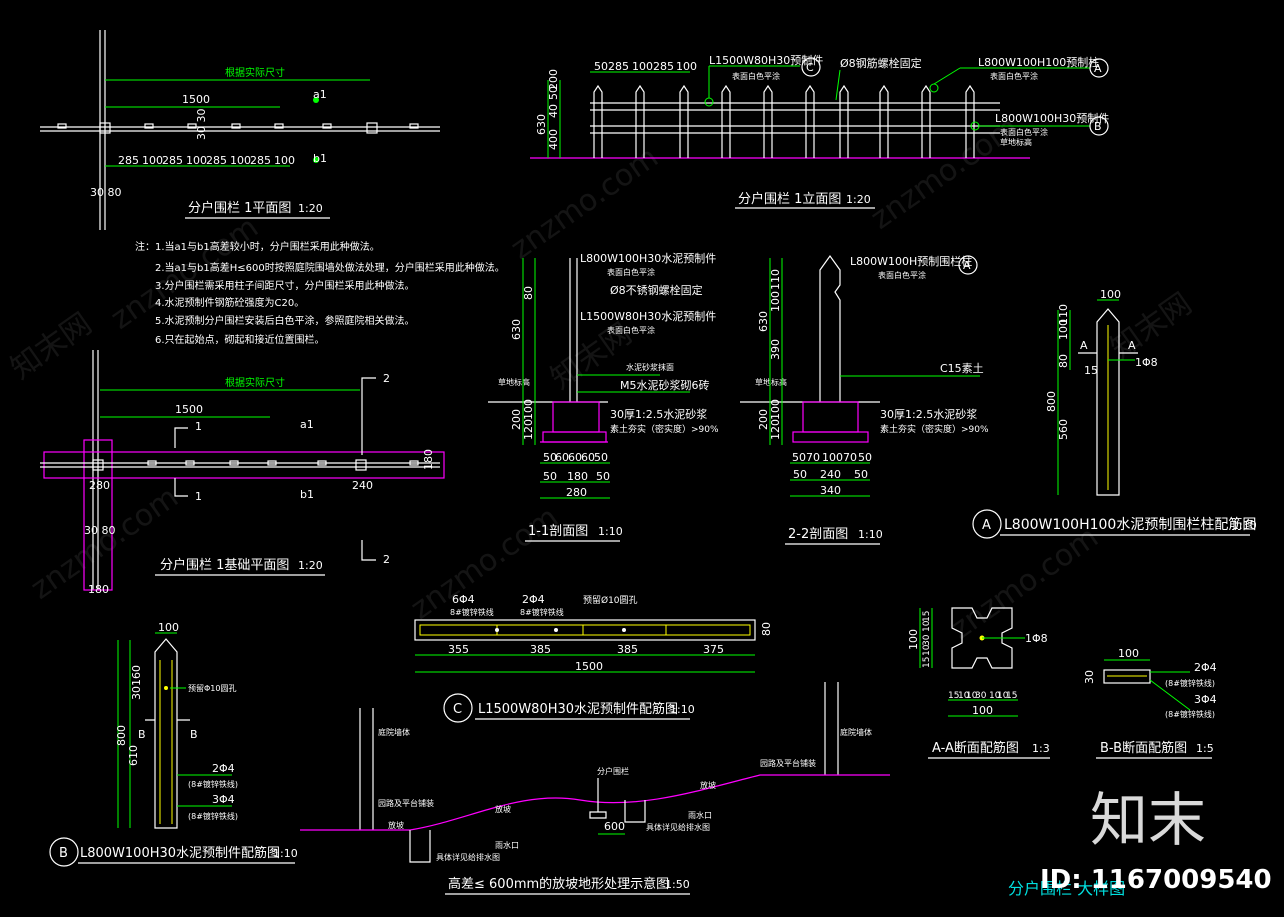 The image size is (1284, 917). Describe the element at coordinates (528, 293) in the screenshot. I see `sec1-dim-left: 80` at that location.